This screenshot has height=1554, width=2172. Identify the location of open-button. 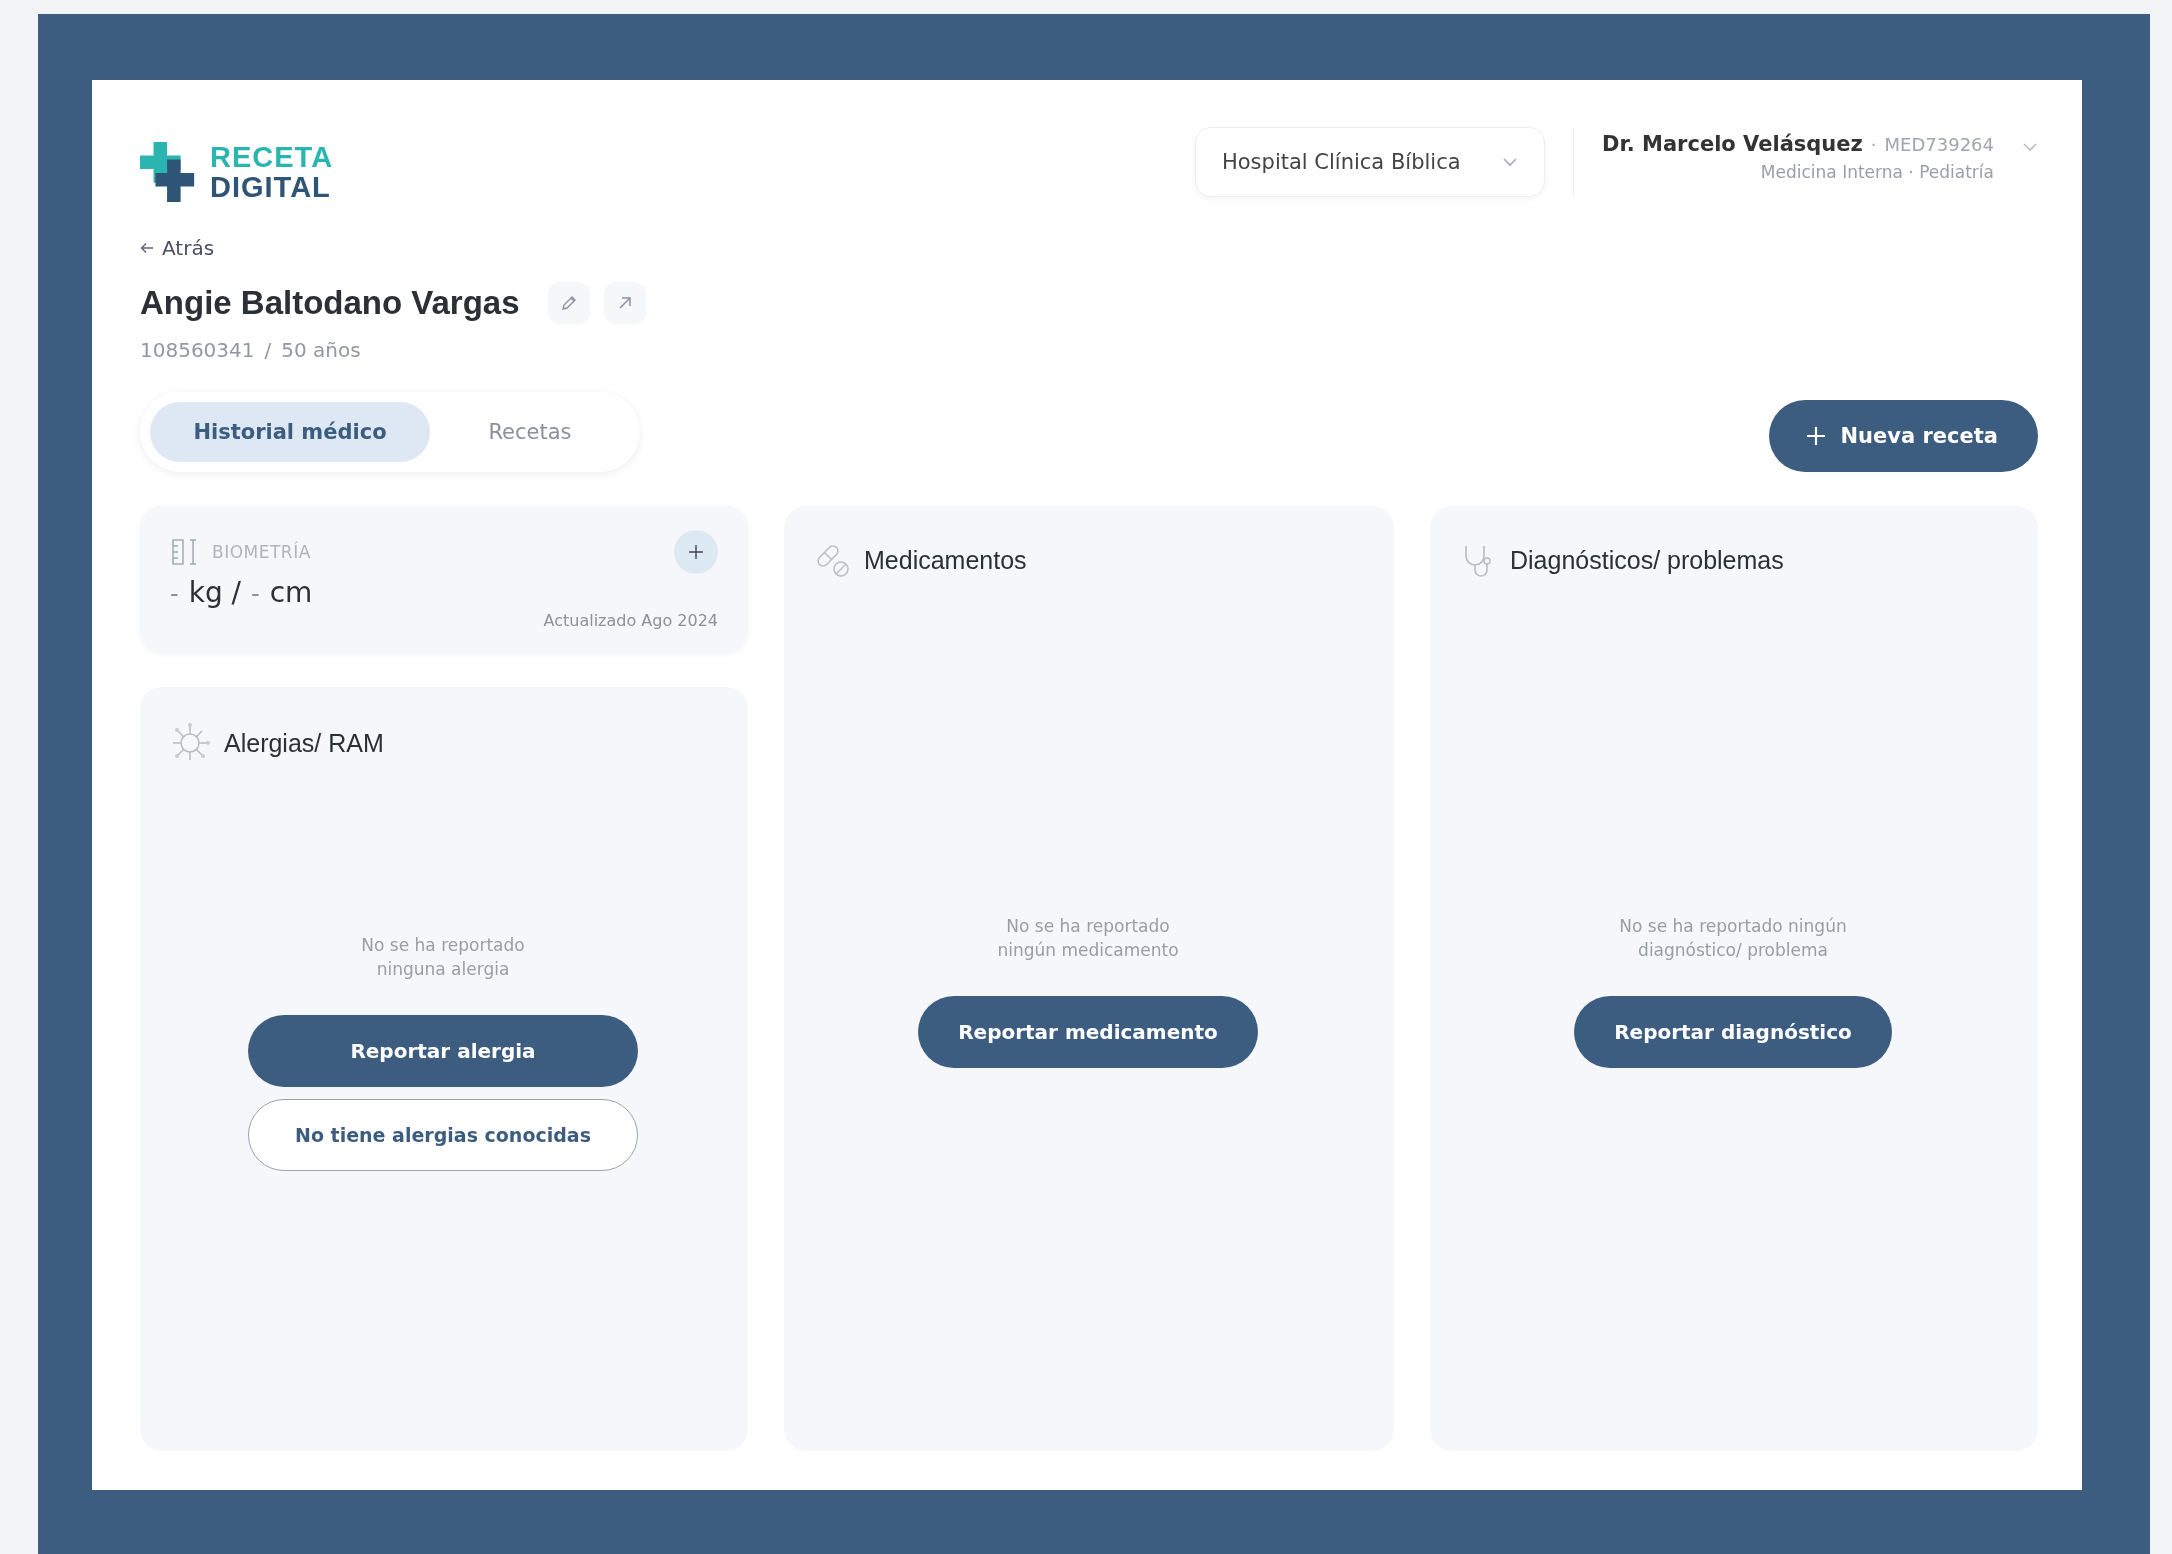
(624, 303).